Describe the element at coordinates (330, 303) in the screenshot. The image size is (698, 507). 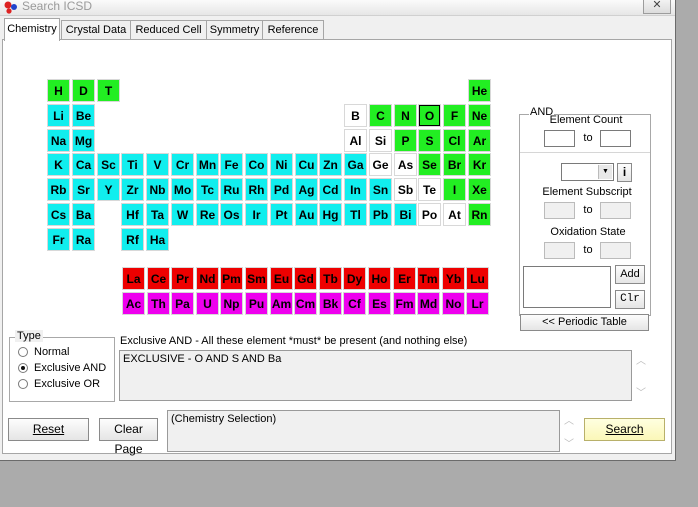
I see `element-bk: Bk` at that location.